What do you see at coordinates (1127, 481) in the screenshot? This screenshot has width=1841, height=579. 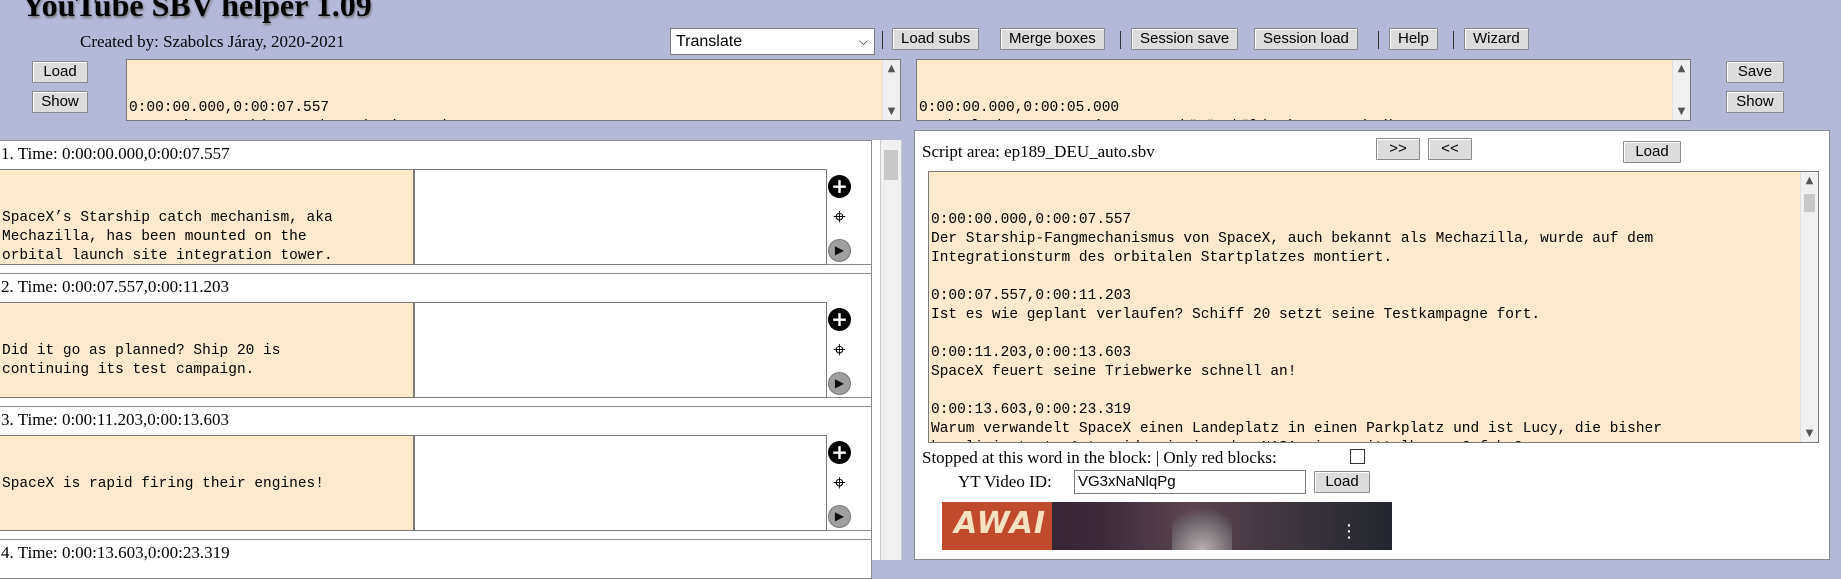 I see `video-id-value: VG3xNaNlqPg` at bounding box center [1127, 481].